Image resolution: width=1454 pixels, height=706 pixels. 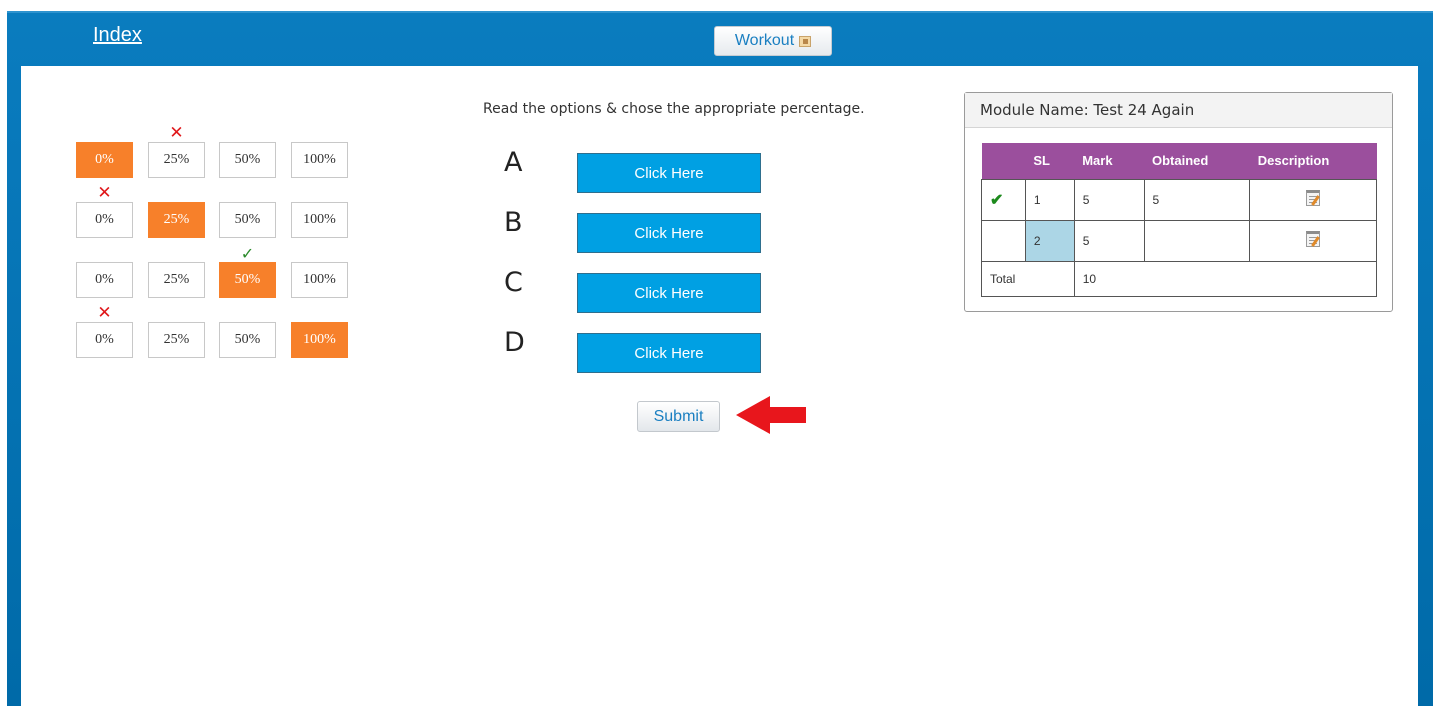 I want to click on edit-icon, so click(x=805, y=41).